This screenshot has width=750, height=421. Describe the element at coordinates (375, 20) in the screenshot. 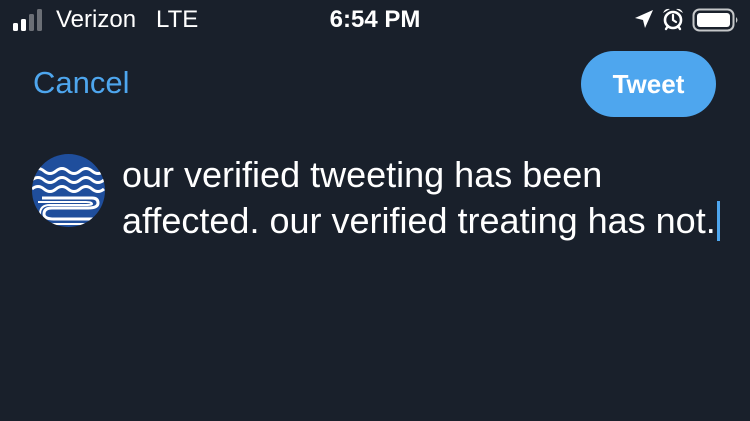

I see `status-bar: Verizon LTE 6:54 PM` at that location.